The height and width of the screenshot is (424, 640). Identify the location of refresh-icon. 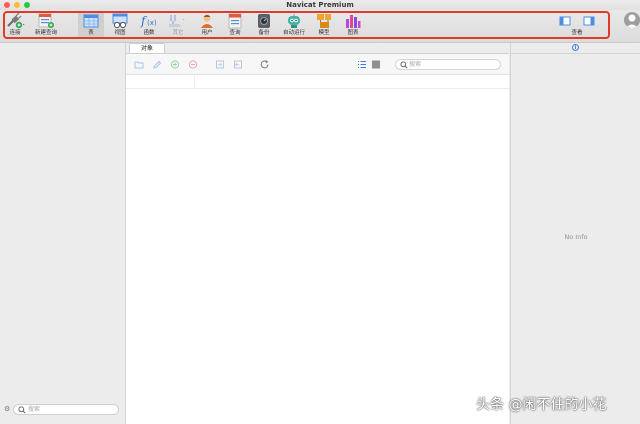
(265, 64).